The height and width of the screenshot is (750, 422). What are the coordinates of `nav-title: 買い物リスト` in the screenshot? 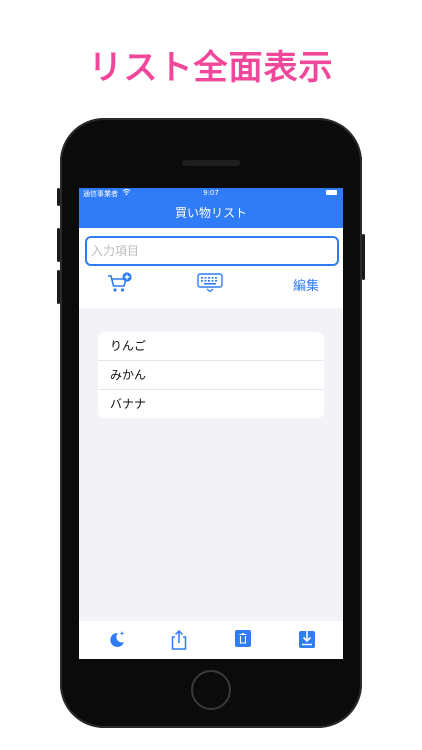 It's located at (210, 213).